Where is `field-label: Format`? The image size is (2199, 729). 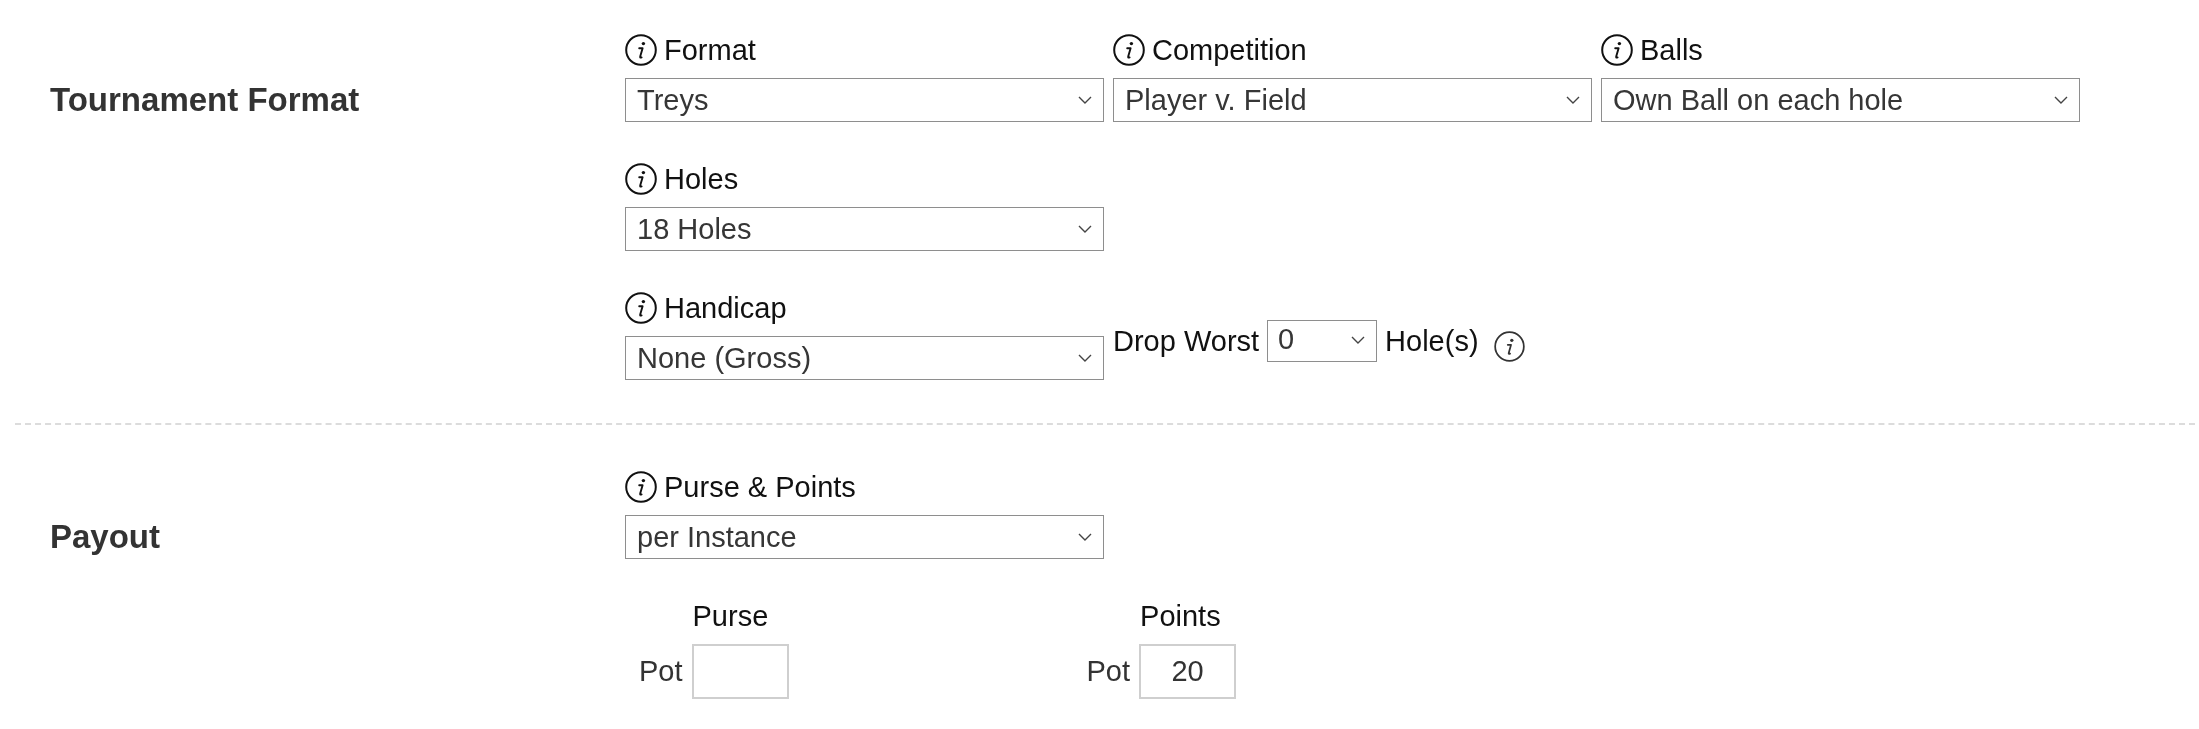
field-label: Format is located at coordinates (710, 50).